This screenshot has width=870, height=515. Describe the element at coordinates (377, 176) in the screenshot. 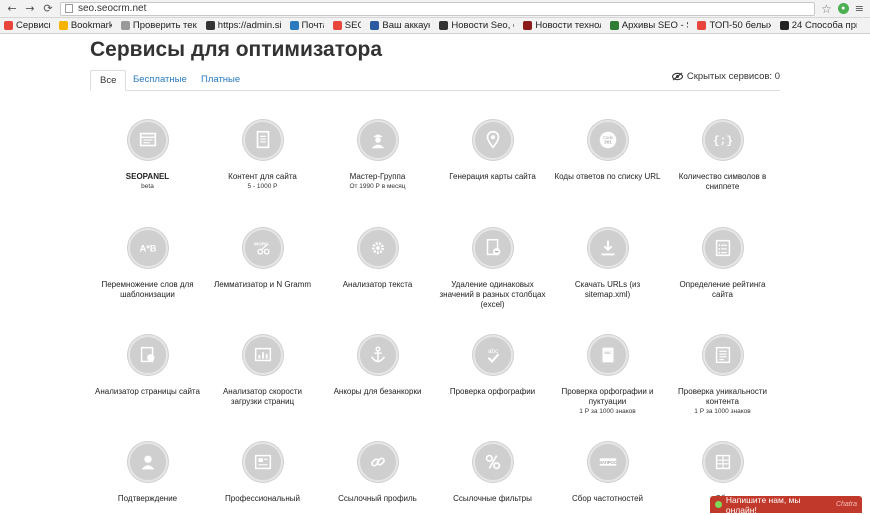

I see `service-title: Мастер-Группа` at that location.